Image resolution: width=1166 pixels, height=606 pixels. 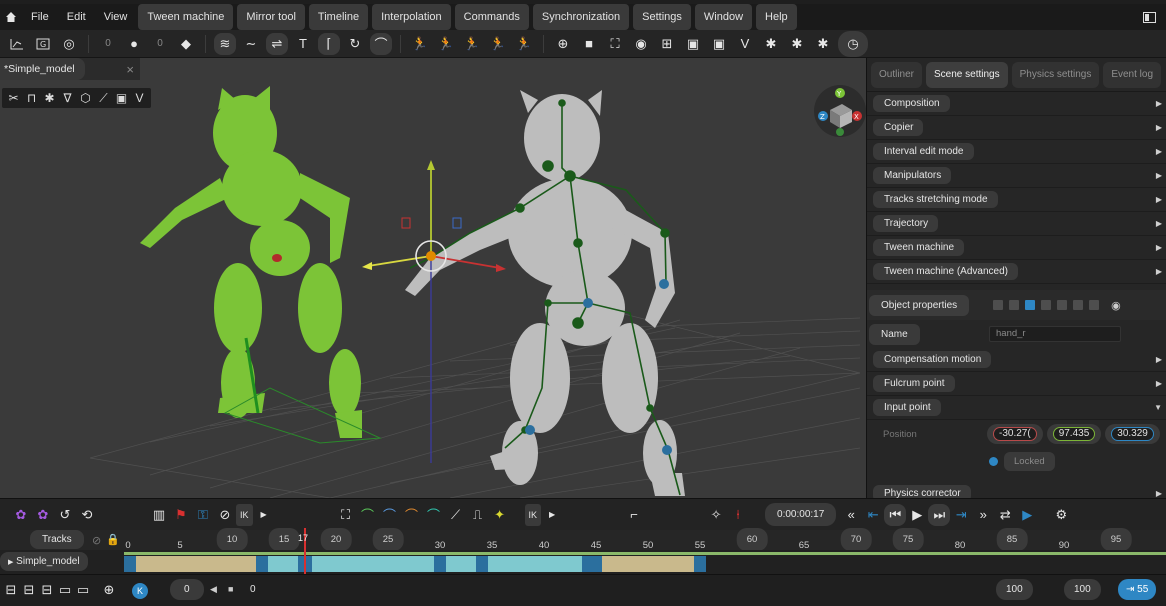 What do you see at coordinates (225, 43) in the screenshot?
I see `curves-icon: ≋` at bounding box center [225, 43].